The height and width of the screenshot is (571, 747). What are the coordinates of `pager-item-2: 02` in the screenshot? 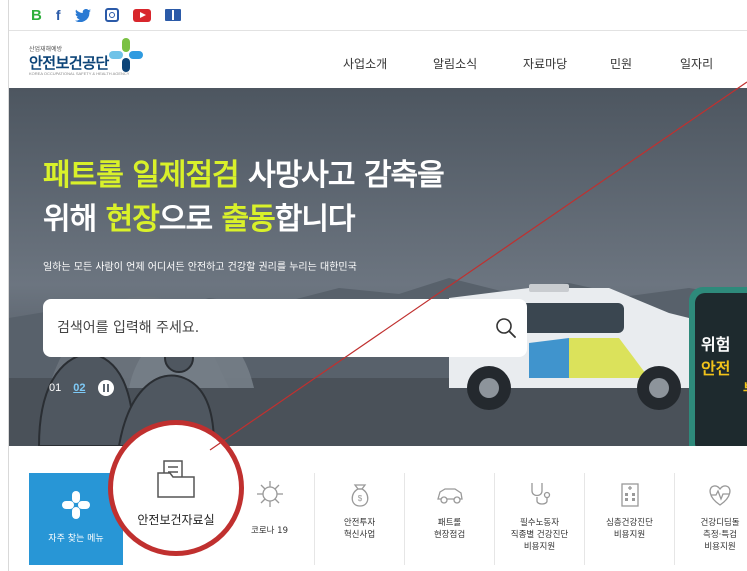 It's located at (79, 388).